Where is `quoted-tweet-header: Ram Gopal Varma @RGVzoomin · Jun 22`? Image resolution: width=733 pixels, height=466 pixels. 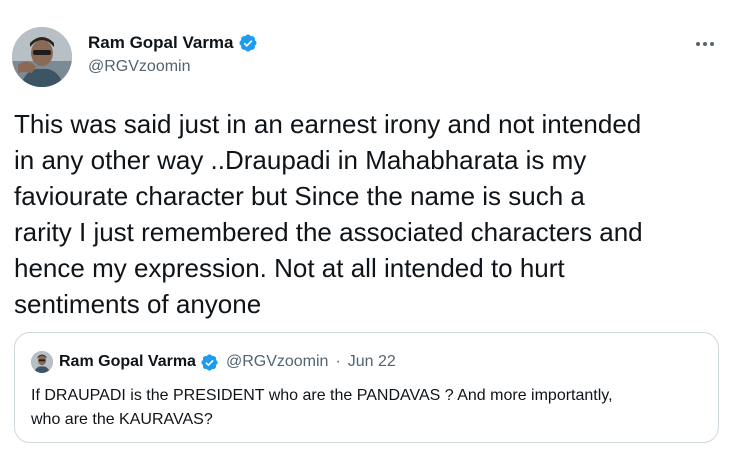 quoted-tweet-header: Ram Gopal Varma @RGVzoomin · Jun 22 is located at coordinates (227, 362).